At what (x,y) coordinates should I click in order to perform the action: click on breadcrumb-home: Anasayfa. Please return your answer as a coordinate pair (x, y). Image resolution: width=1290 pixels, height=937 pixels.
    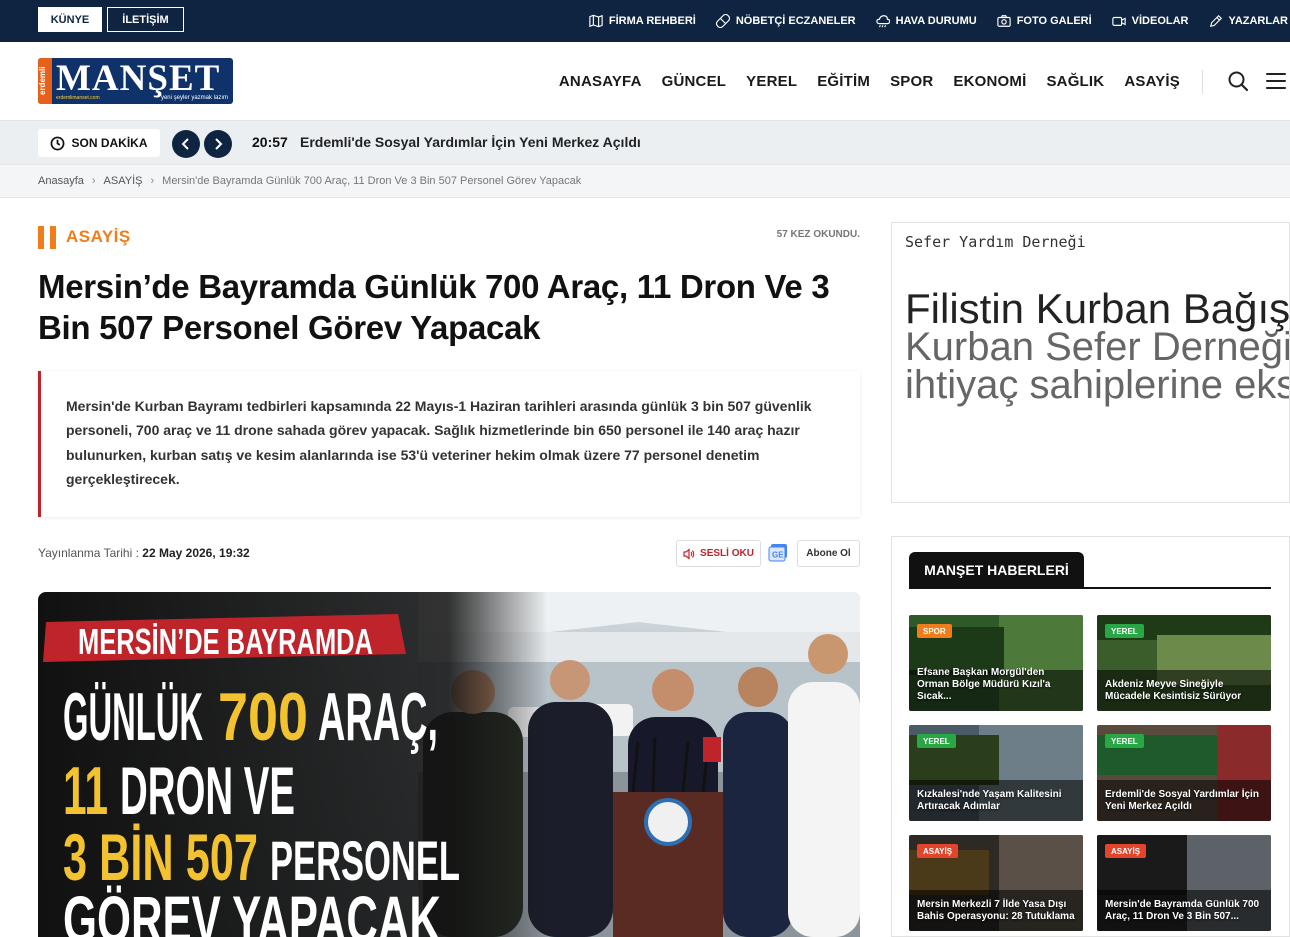
    Looking at the image, I should click on (61, 181).